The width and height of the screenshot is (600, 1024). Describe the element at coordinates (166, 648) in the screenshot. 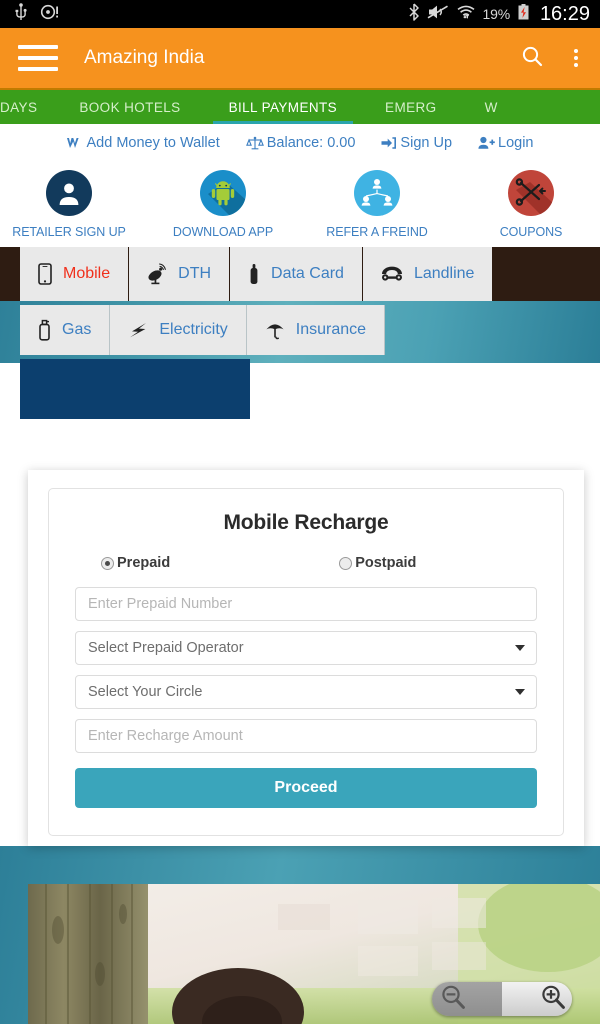

I see `operator-select-value: Select Prepaid Operator` at that location.